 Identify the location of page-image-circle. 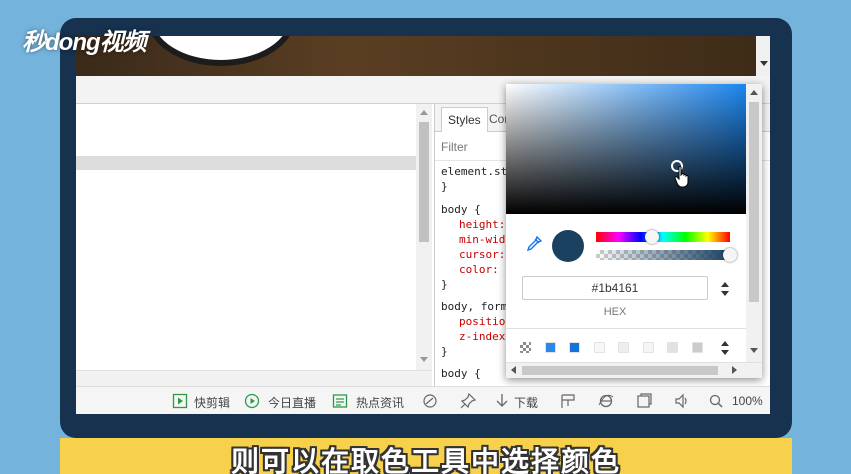
(221, 51).